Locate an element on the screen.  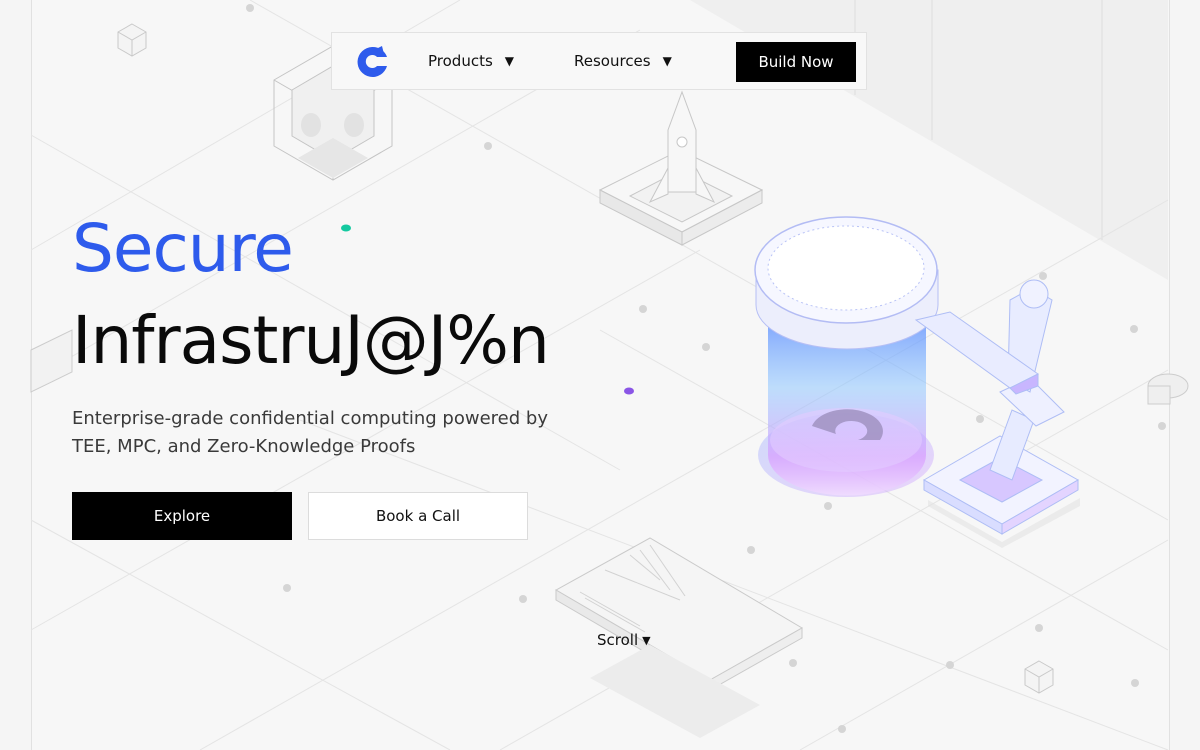
c-logo-icon is located at coordinates (372, 62).